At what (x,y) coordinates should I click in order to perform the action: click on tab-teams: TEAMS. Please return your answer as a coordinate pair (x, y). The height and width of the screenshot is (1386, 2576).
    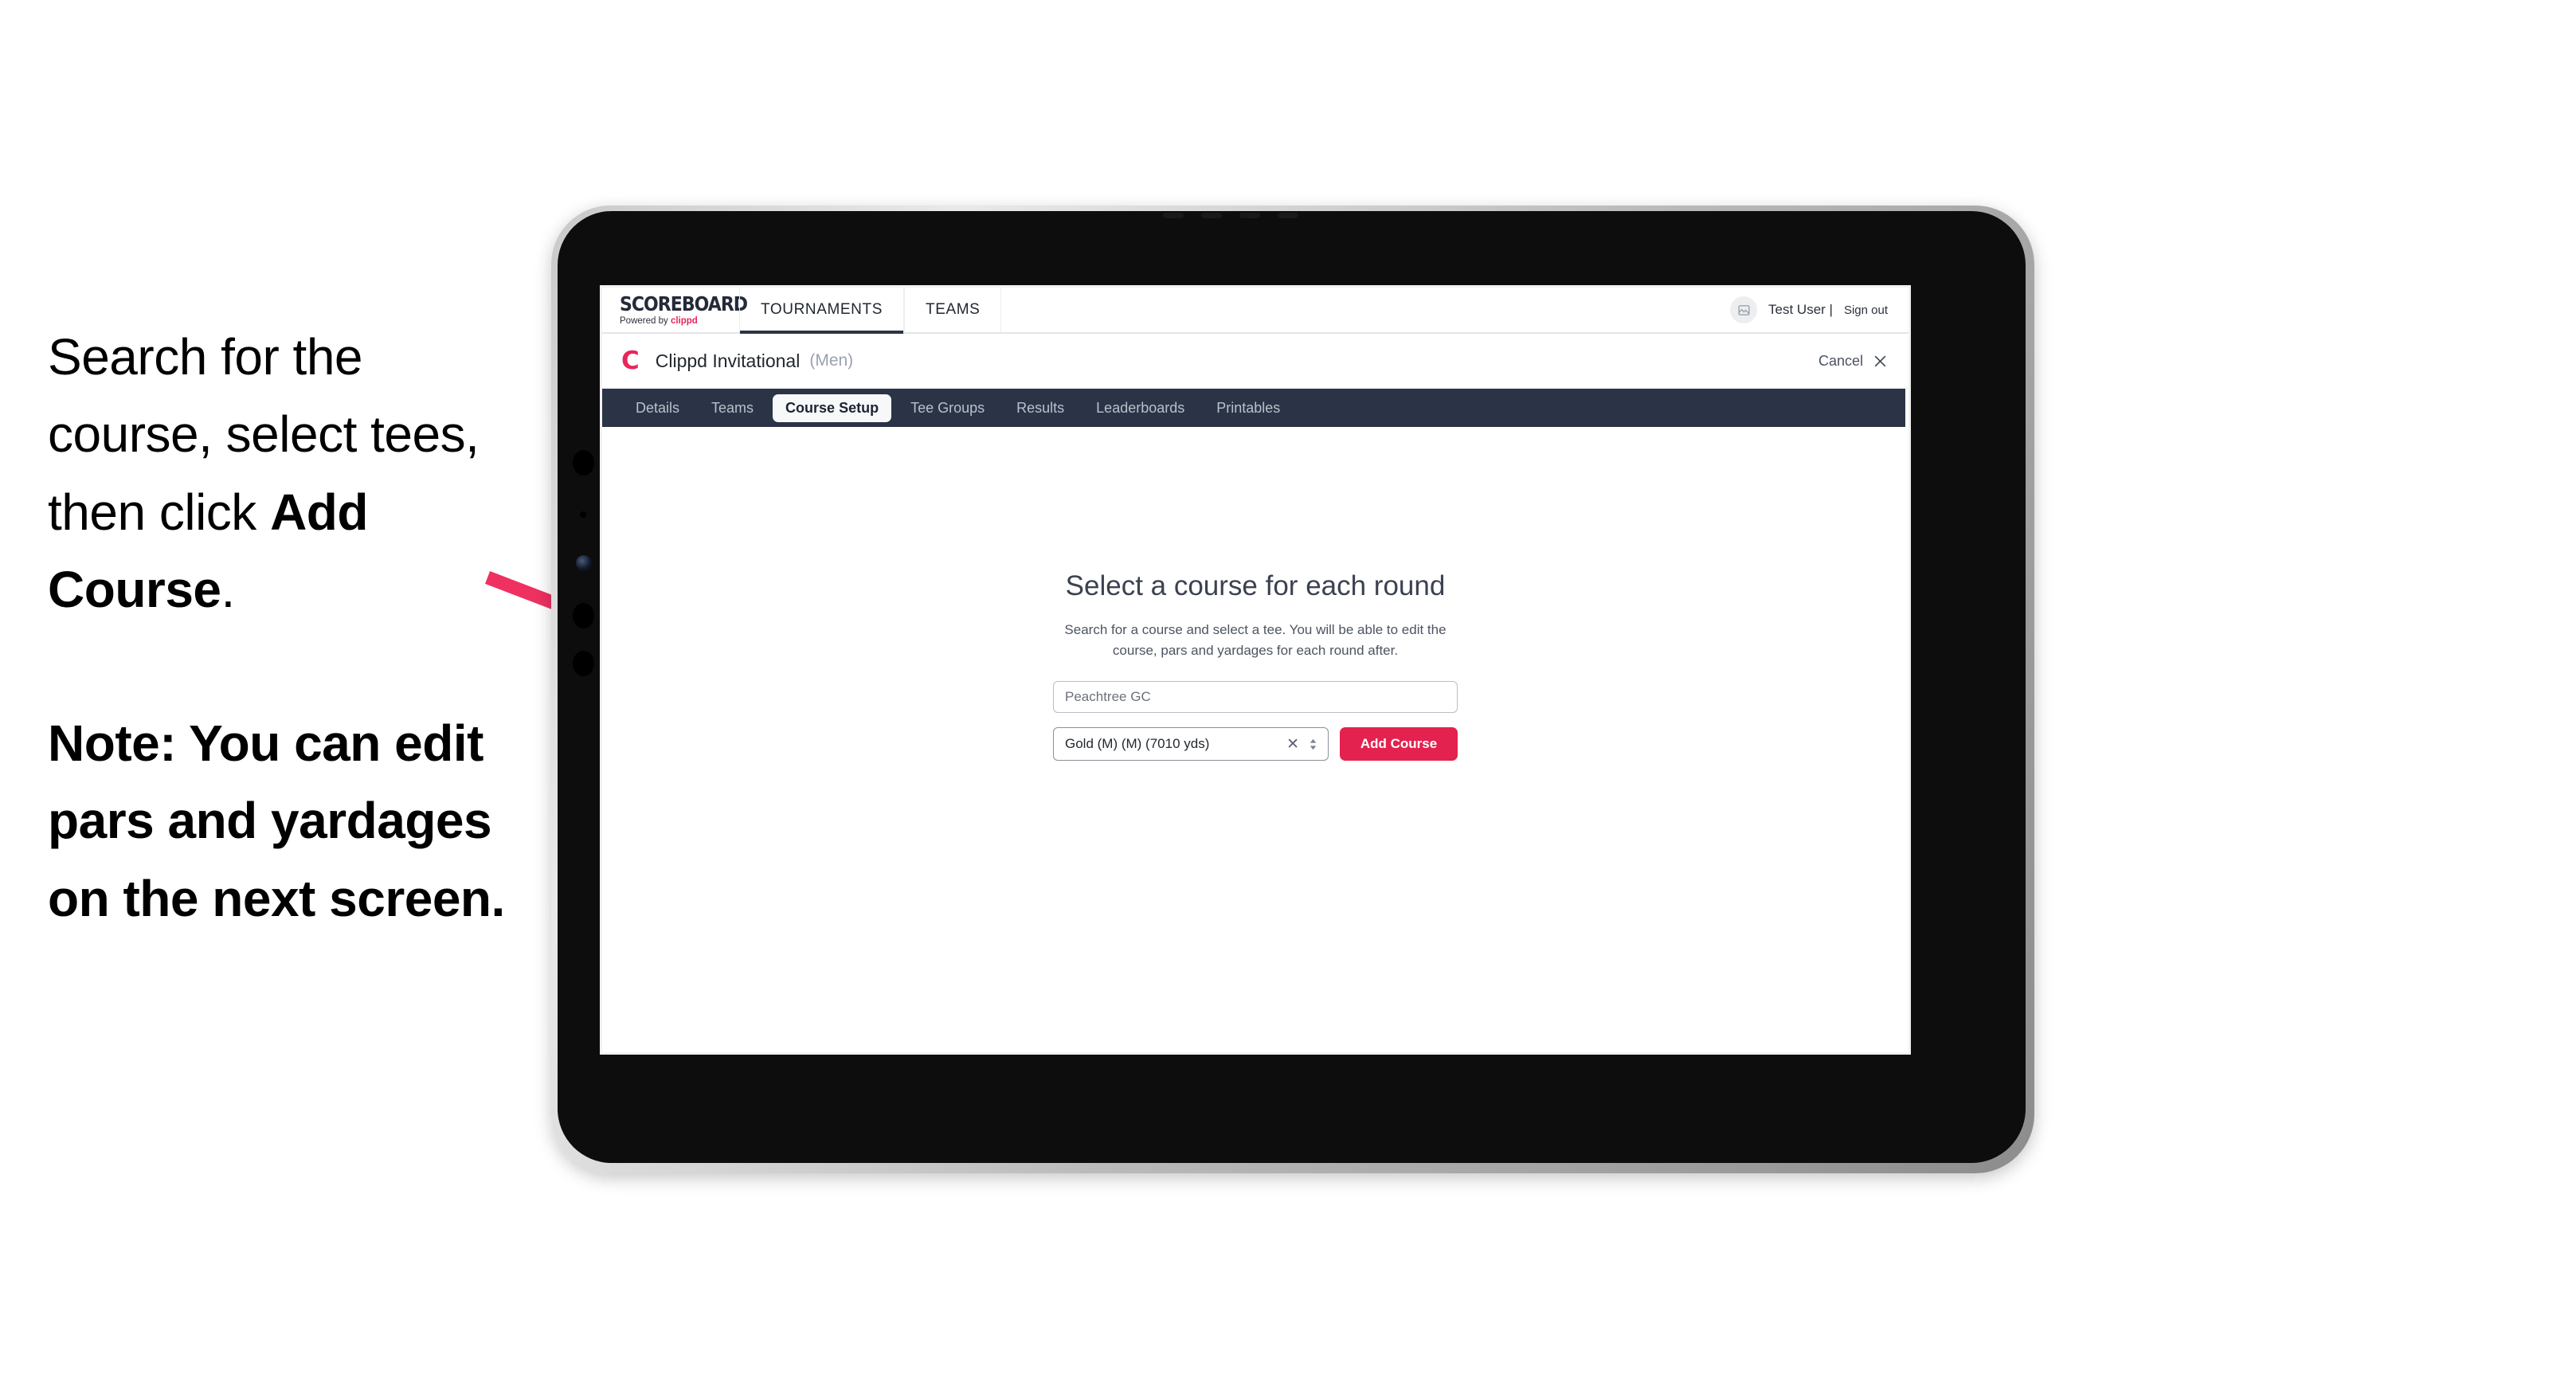
    Looking at the image, I should click on (952, 310).